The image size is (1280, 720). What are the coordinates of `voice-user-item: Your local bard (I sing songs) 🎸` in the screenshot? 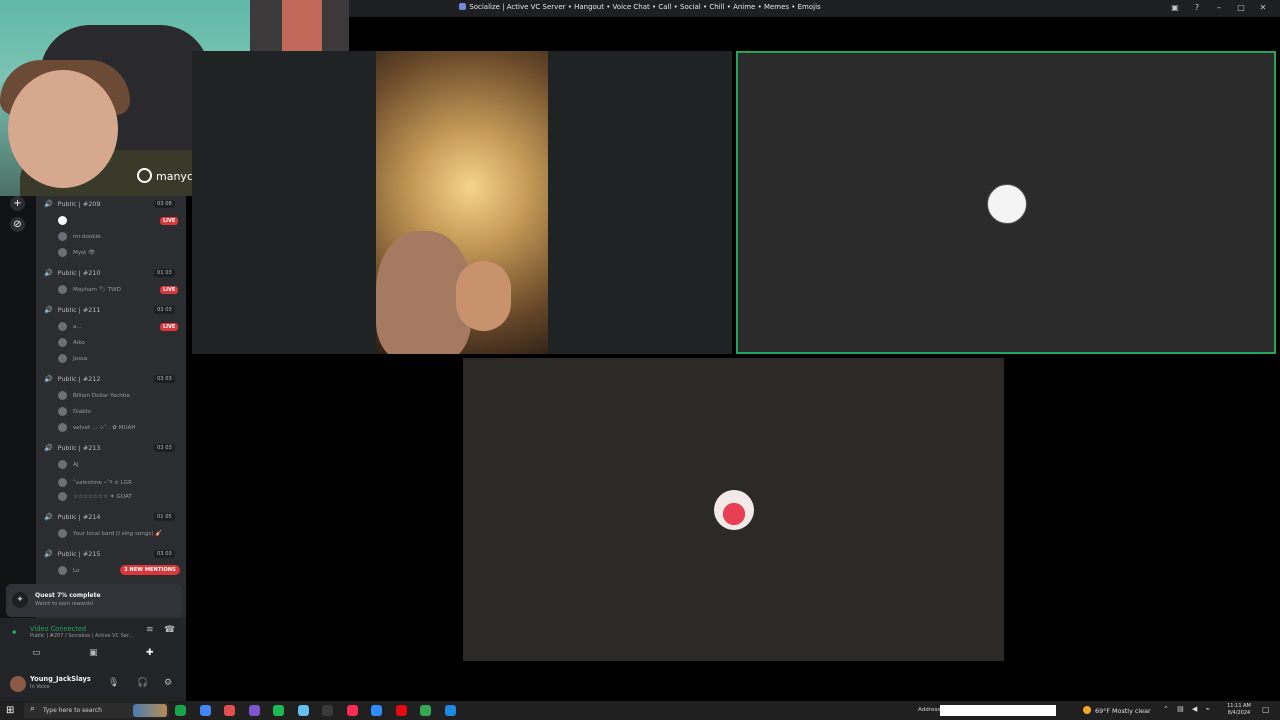 It's located at (110, 533).